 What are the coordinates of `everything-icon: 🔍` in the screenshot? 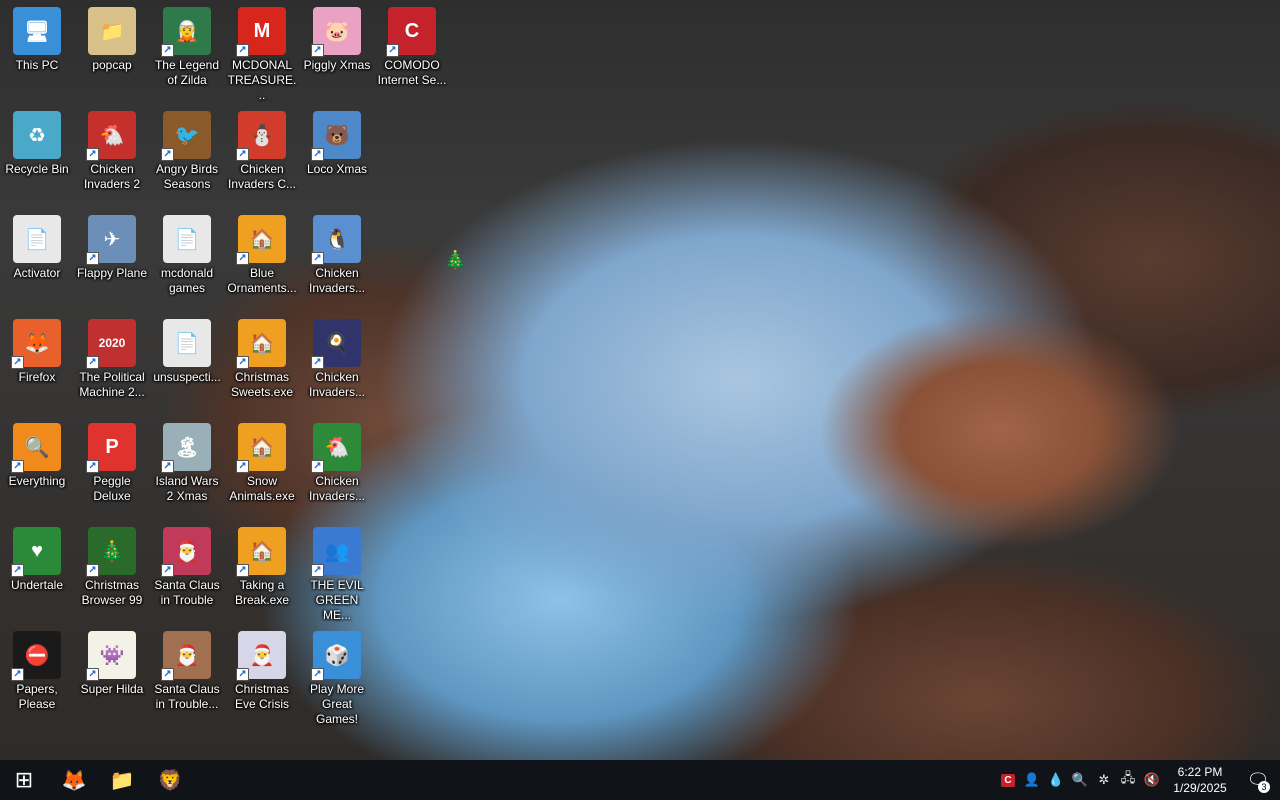 It's located at (1080, 779).